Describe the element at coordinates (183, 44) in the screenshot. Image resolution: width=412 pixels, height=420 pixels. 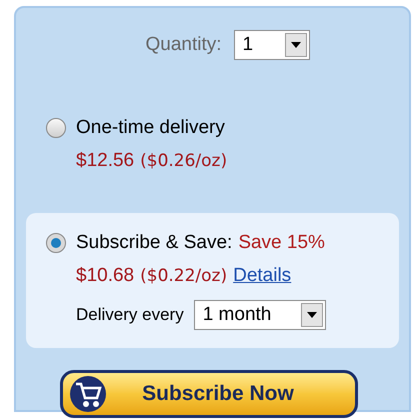
I see `quantity-label: Quantity:` at that location.